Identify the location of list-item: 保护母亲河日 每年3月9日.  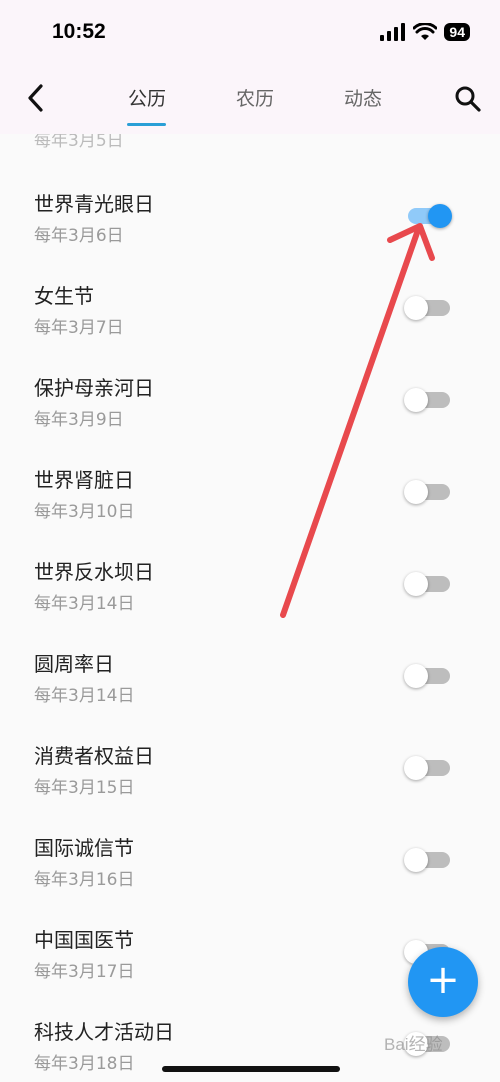
(250, 418).